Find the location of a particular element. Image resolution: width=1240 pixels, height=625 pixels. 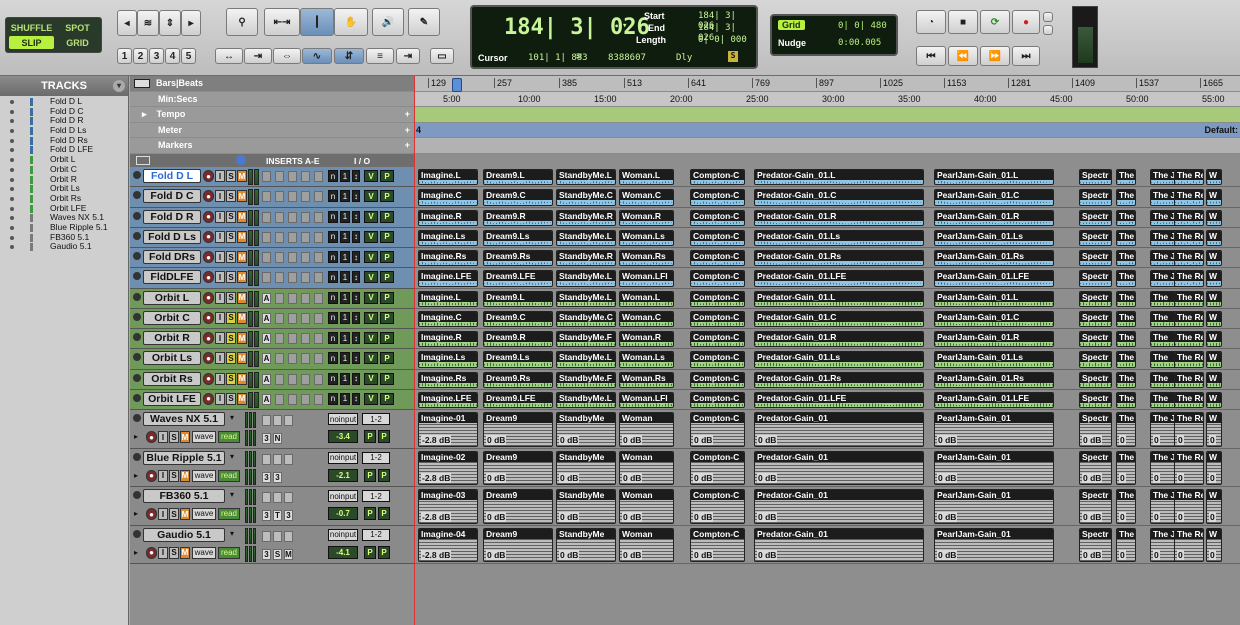

input-selector: noinput is located at coordinates (343, 457).